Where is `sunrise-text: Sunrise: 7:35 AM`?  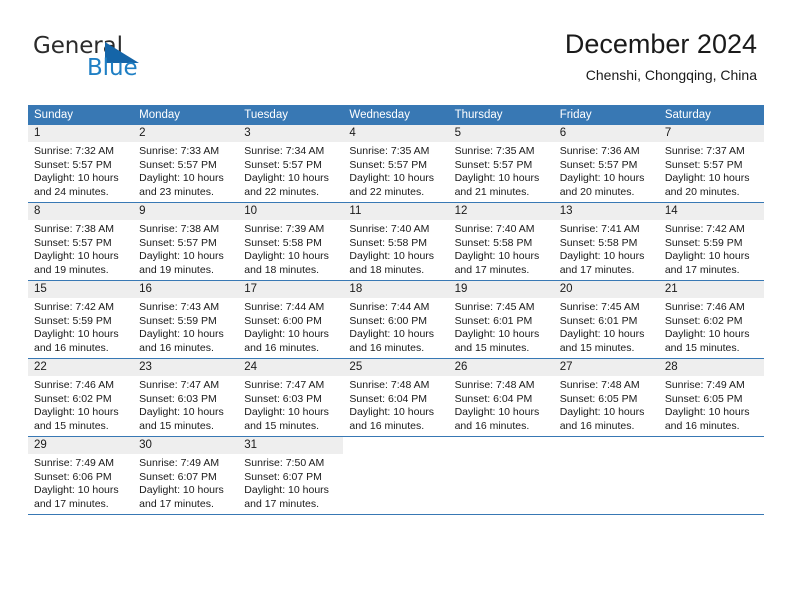
sunrise-text: Sunrise: 7:35 AM is located at coordinates (494, 151).